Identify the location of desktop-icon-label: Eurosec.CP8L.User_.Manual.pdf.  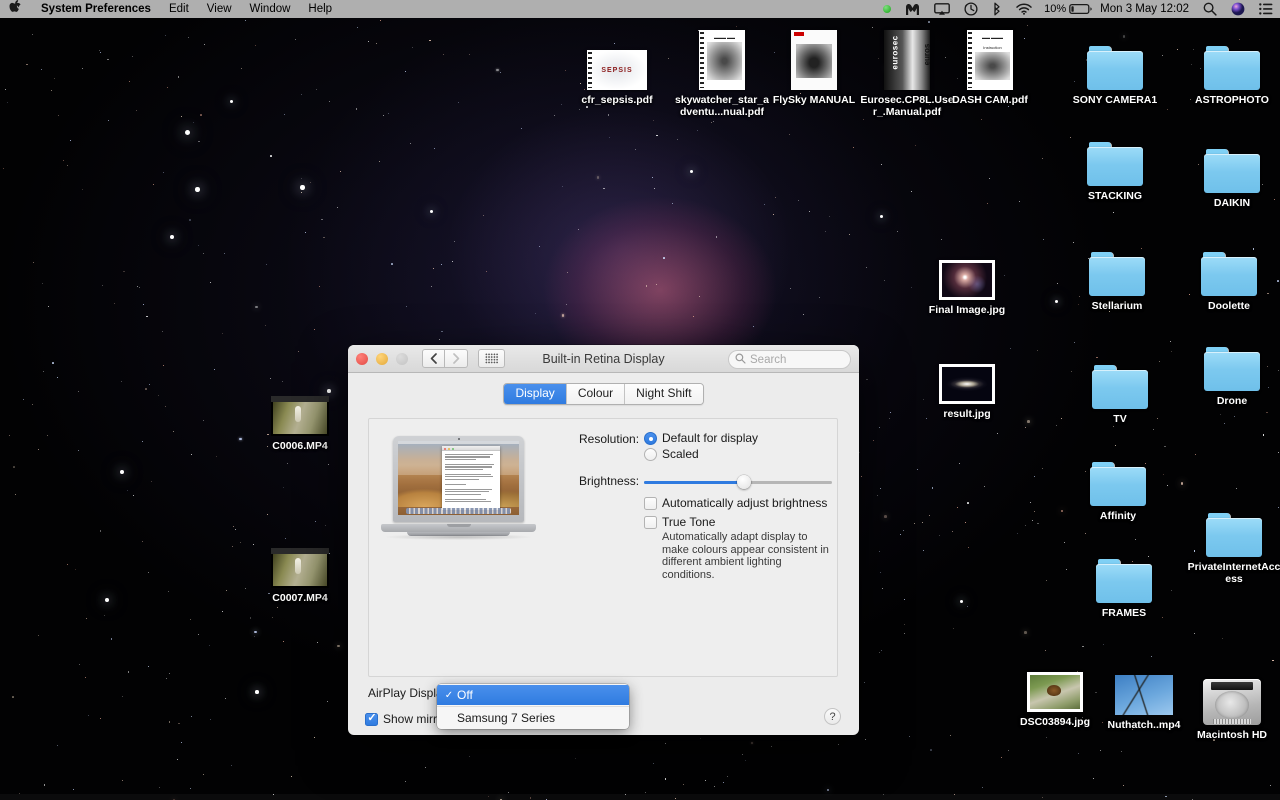
(907, 106).